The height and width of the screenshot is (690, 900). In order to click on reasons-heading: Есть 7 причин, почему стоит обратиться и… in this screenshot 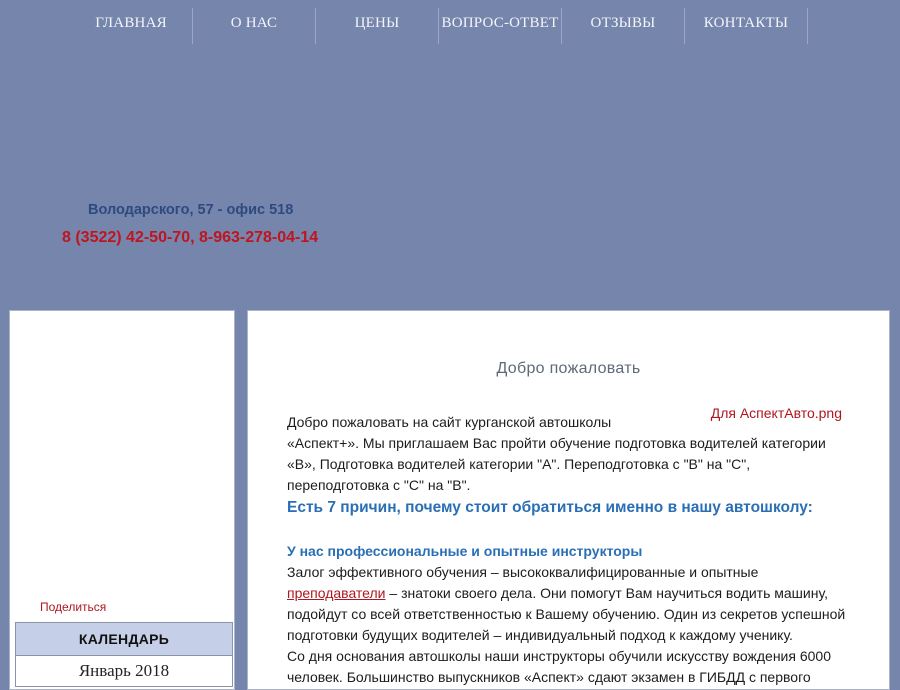, I will do `click(550, 507)`.